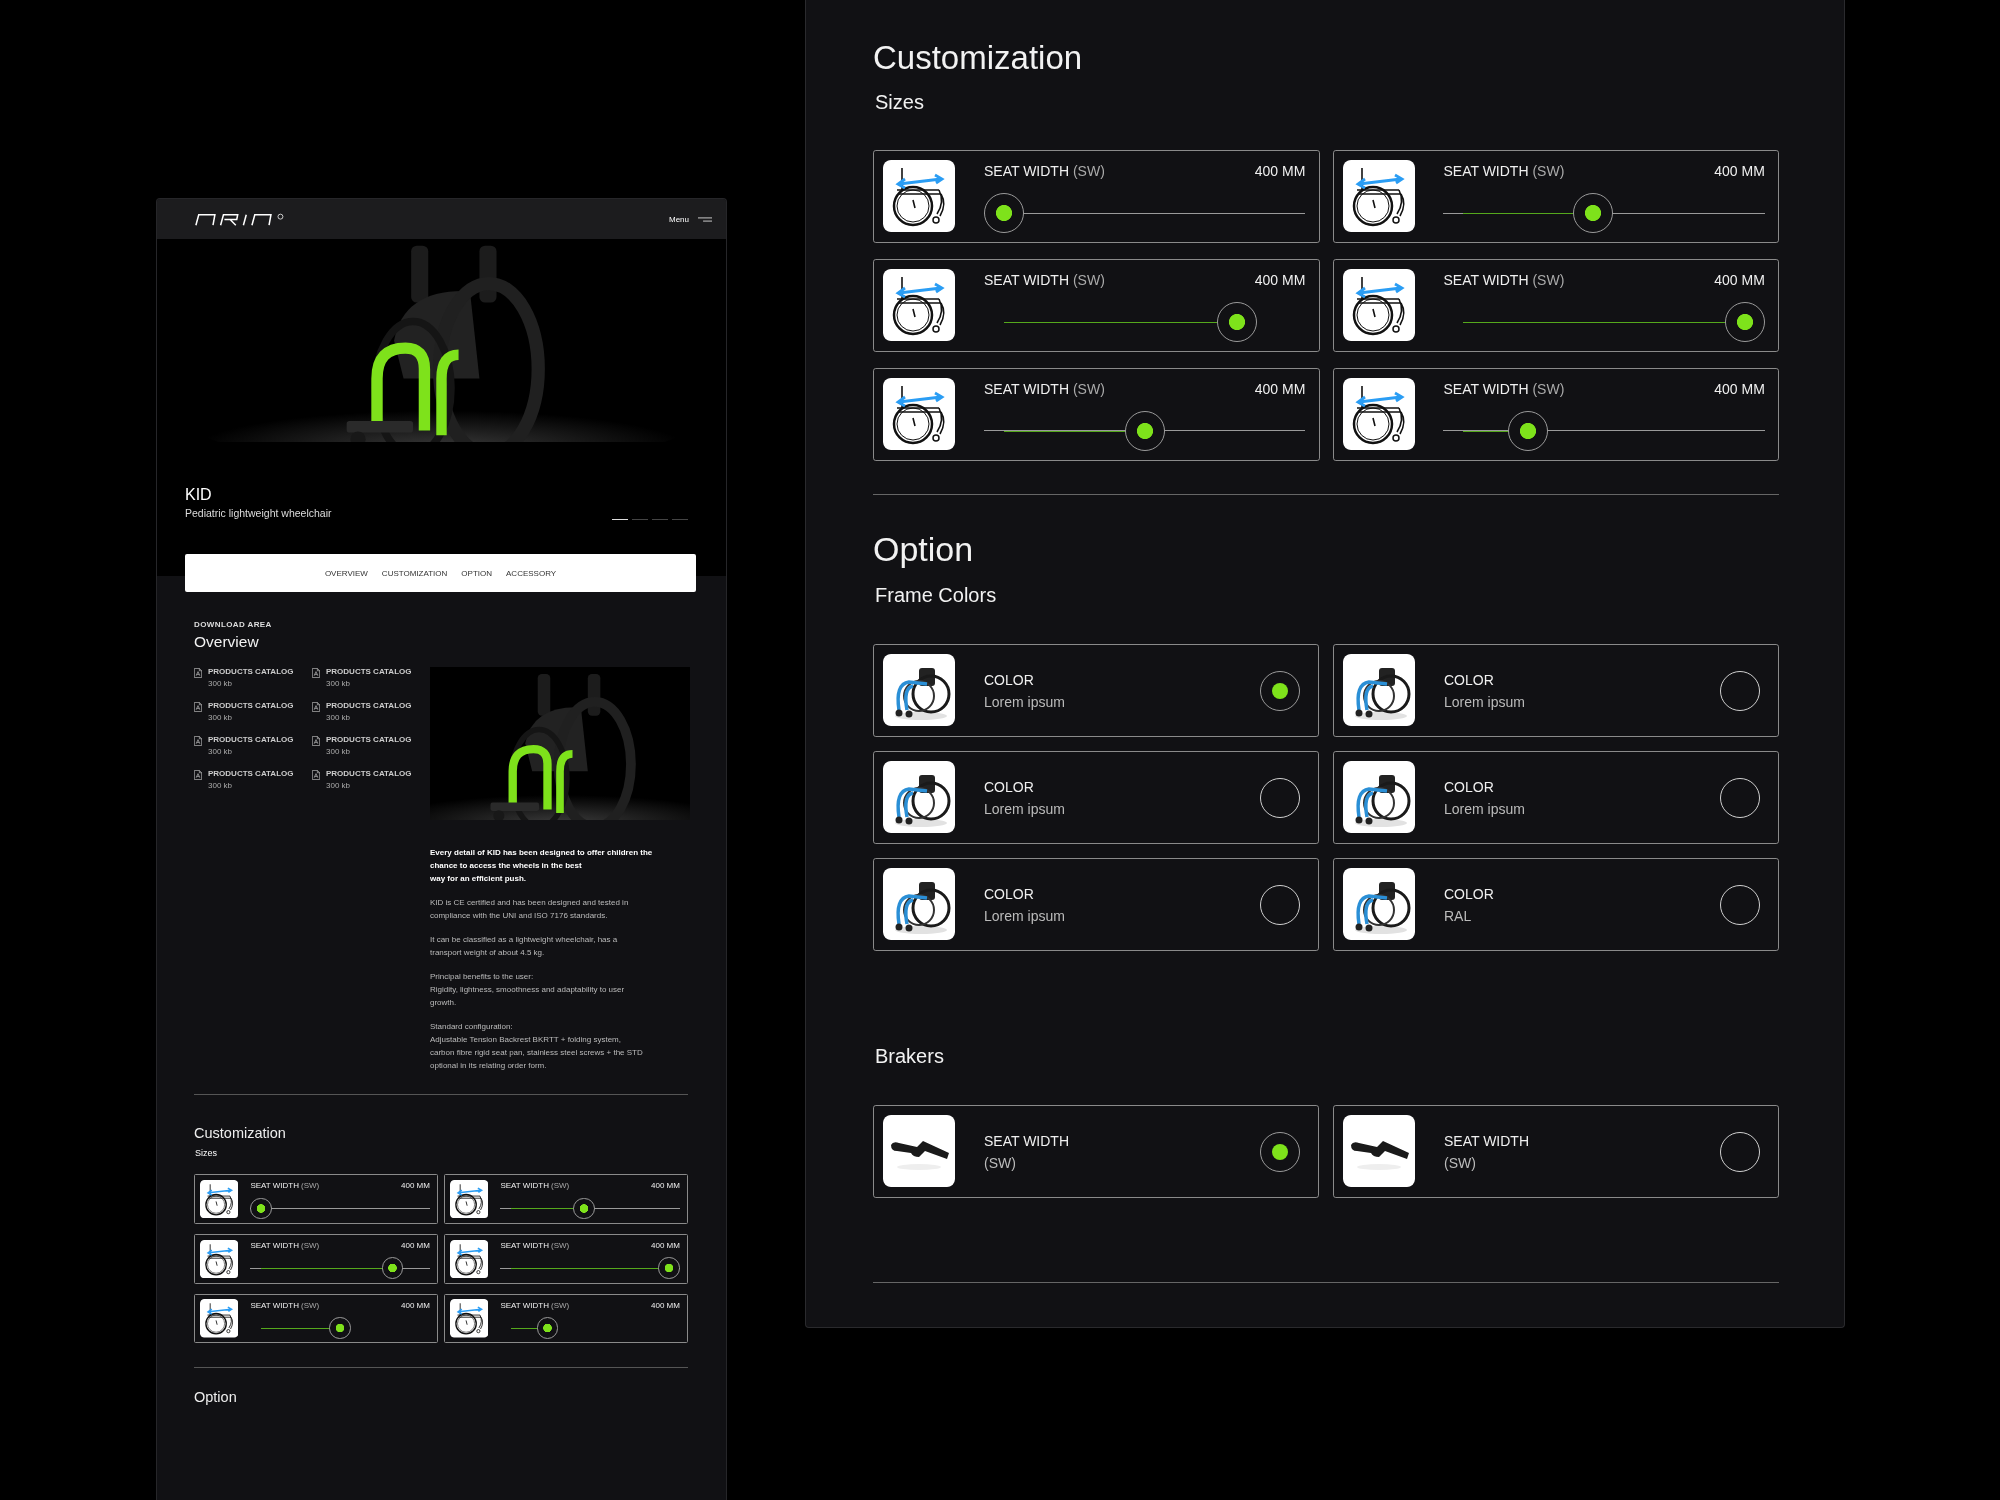 This screenshot has width=2000, height=1500. I want to click on paragraph: Standard configuration: Adjustable Tension Backrest BKRTT + folding system, carbon fibre rigid seat pan, stainless steel screws + the STD optional in its relating order form., so click(537, 1046).